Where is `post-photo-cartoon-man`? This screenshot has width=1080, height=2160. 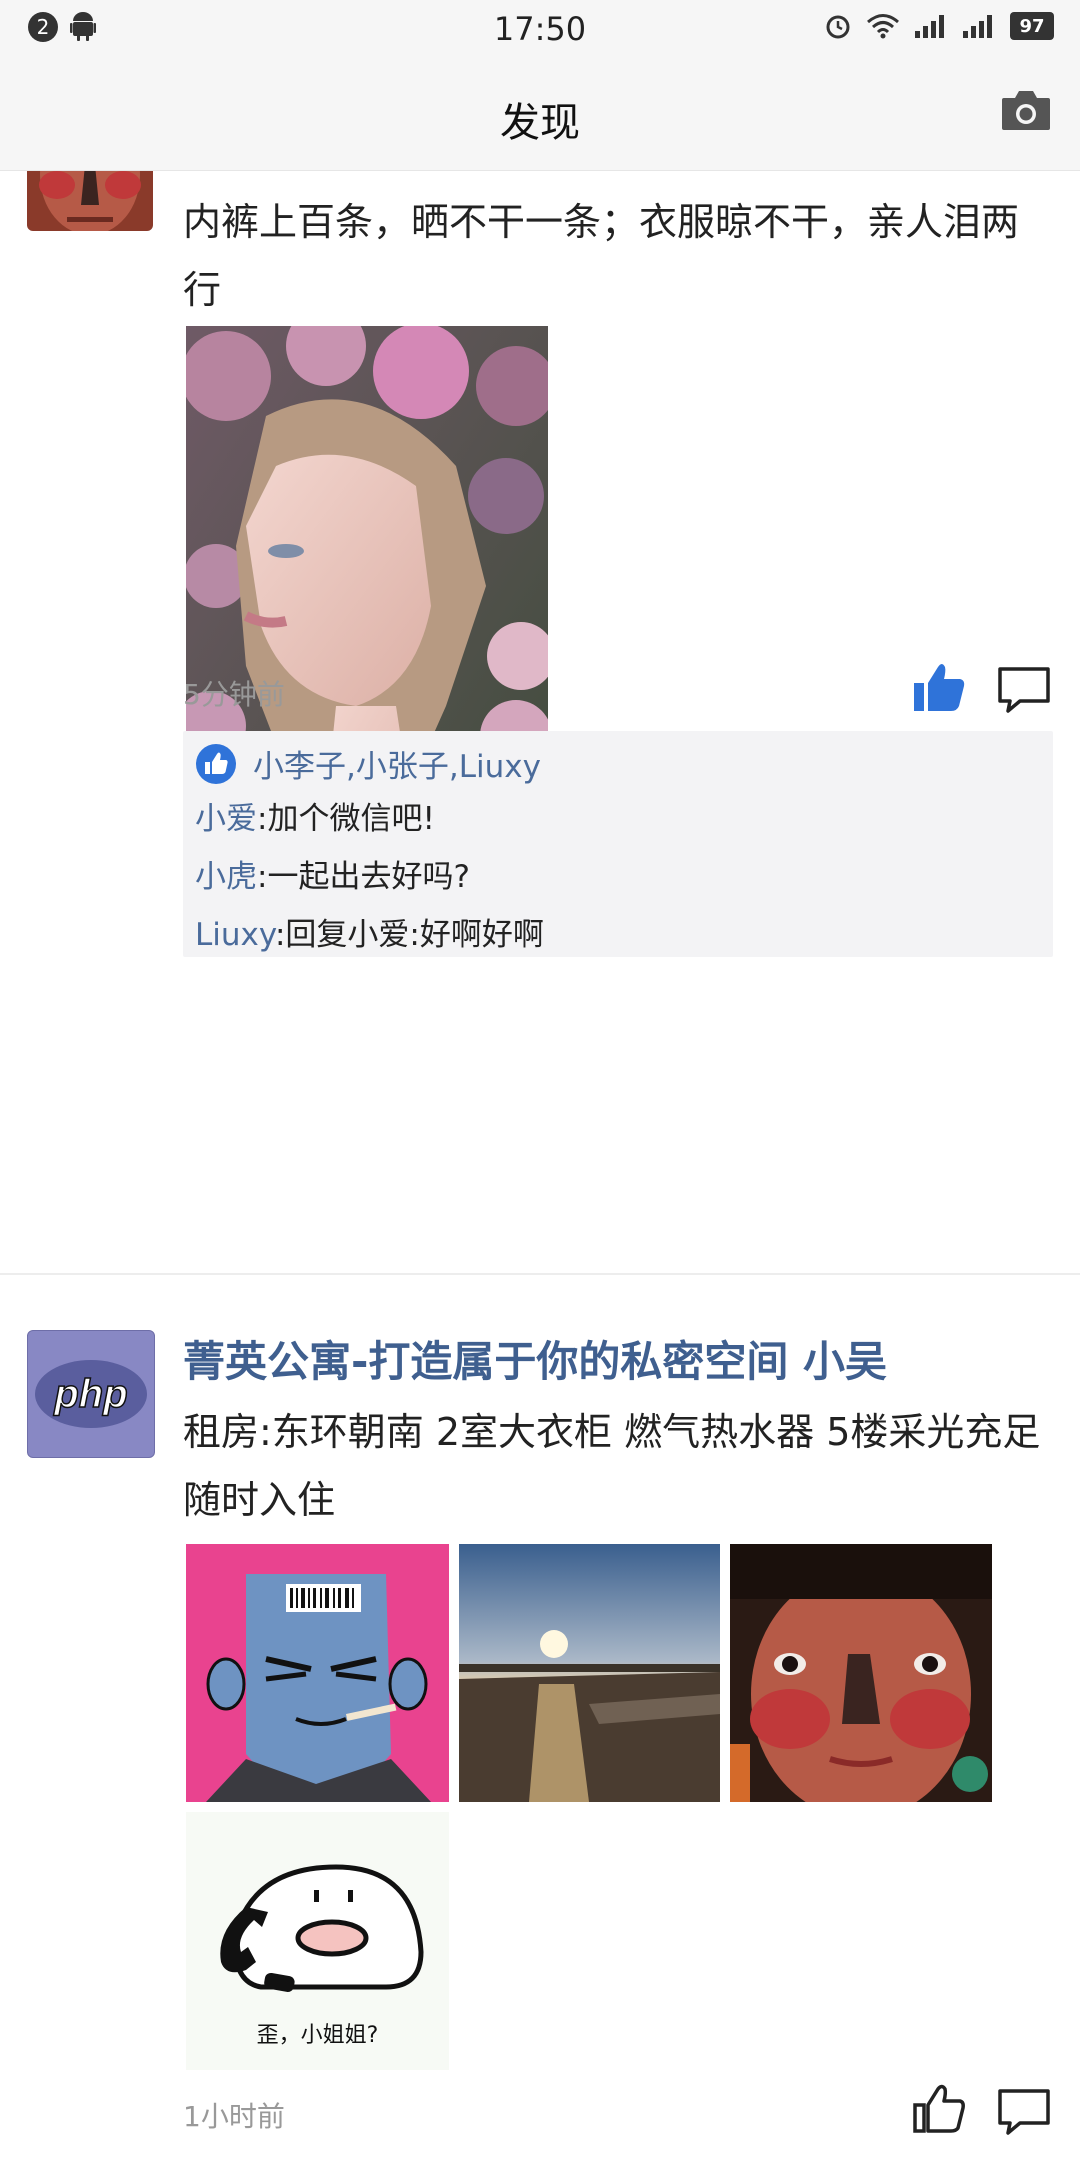 post-photo-cartoon-man is located at coordinates (317, 1673).